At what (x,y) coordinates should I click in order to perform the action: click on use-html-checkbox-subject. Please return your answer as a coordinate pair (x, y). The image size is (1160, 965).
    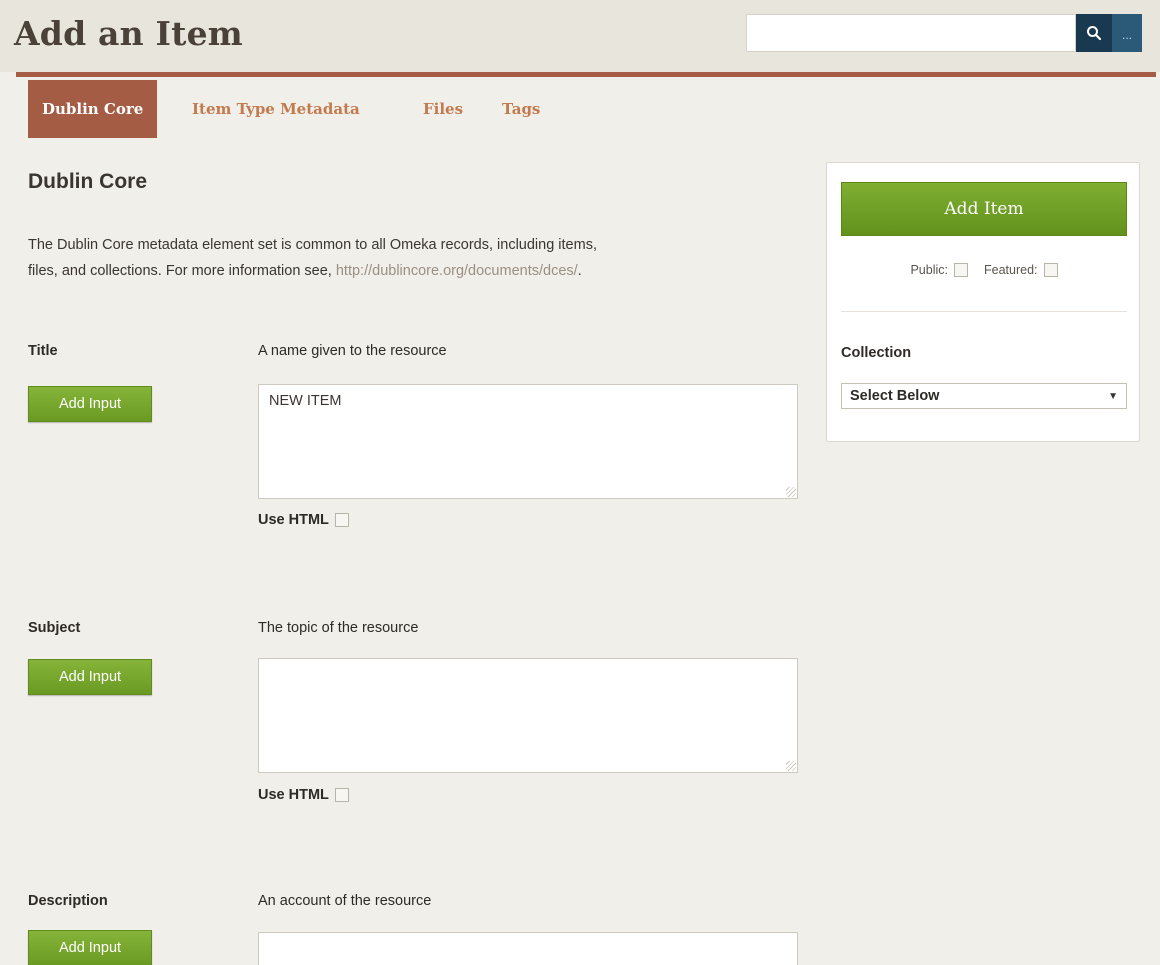
    Looking at the image, I should click on (341, 795).